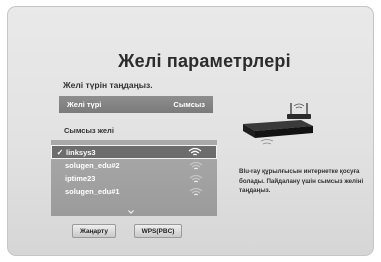 This screenshot has width=381, height=262. Describe the element at coordinates (89, 130) in the screenshot. I see `wireless-network-label: Сымсыз желі` at that location.